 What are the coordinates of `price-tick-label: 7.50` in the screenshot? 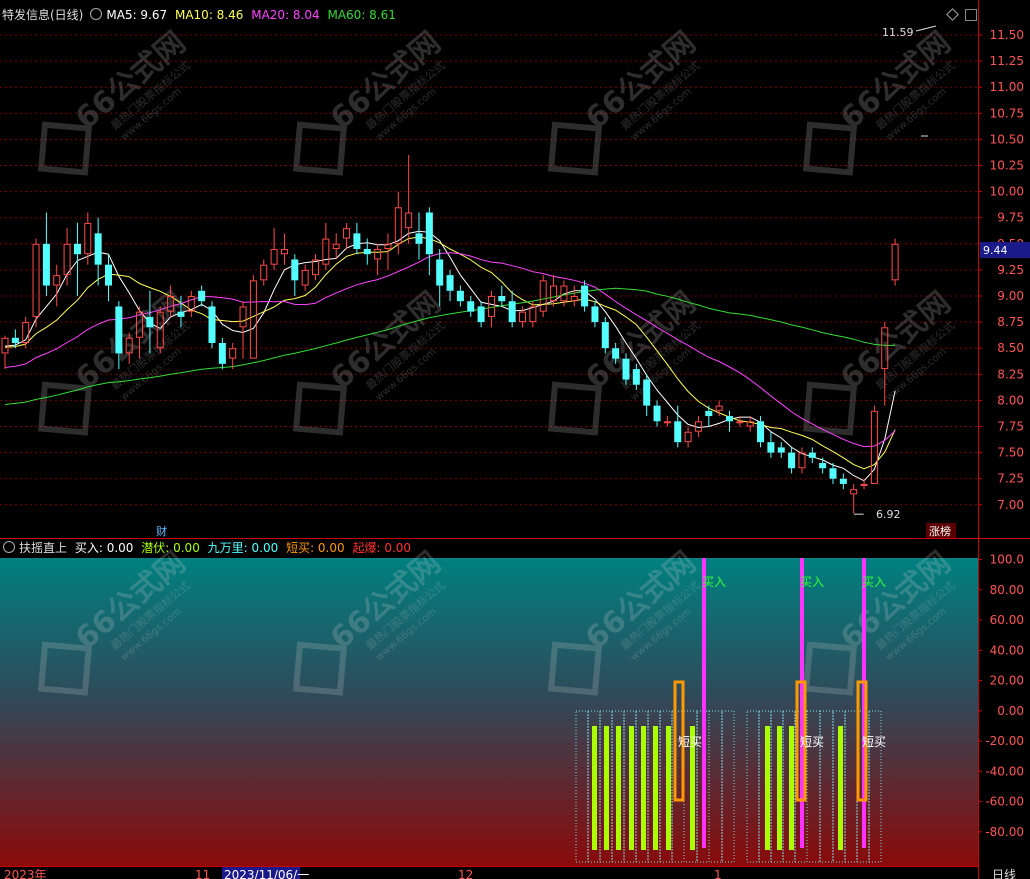 It's located at (1010, 453).